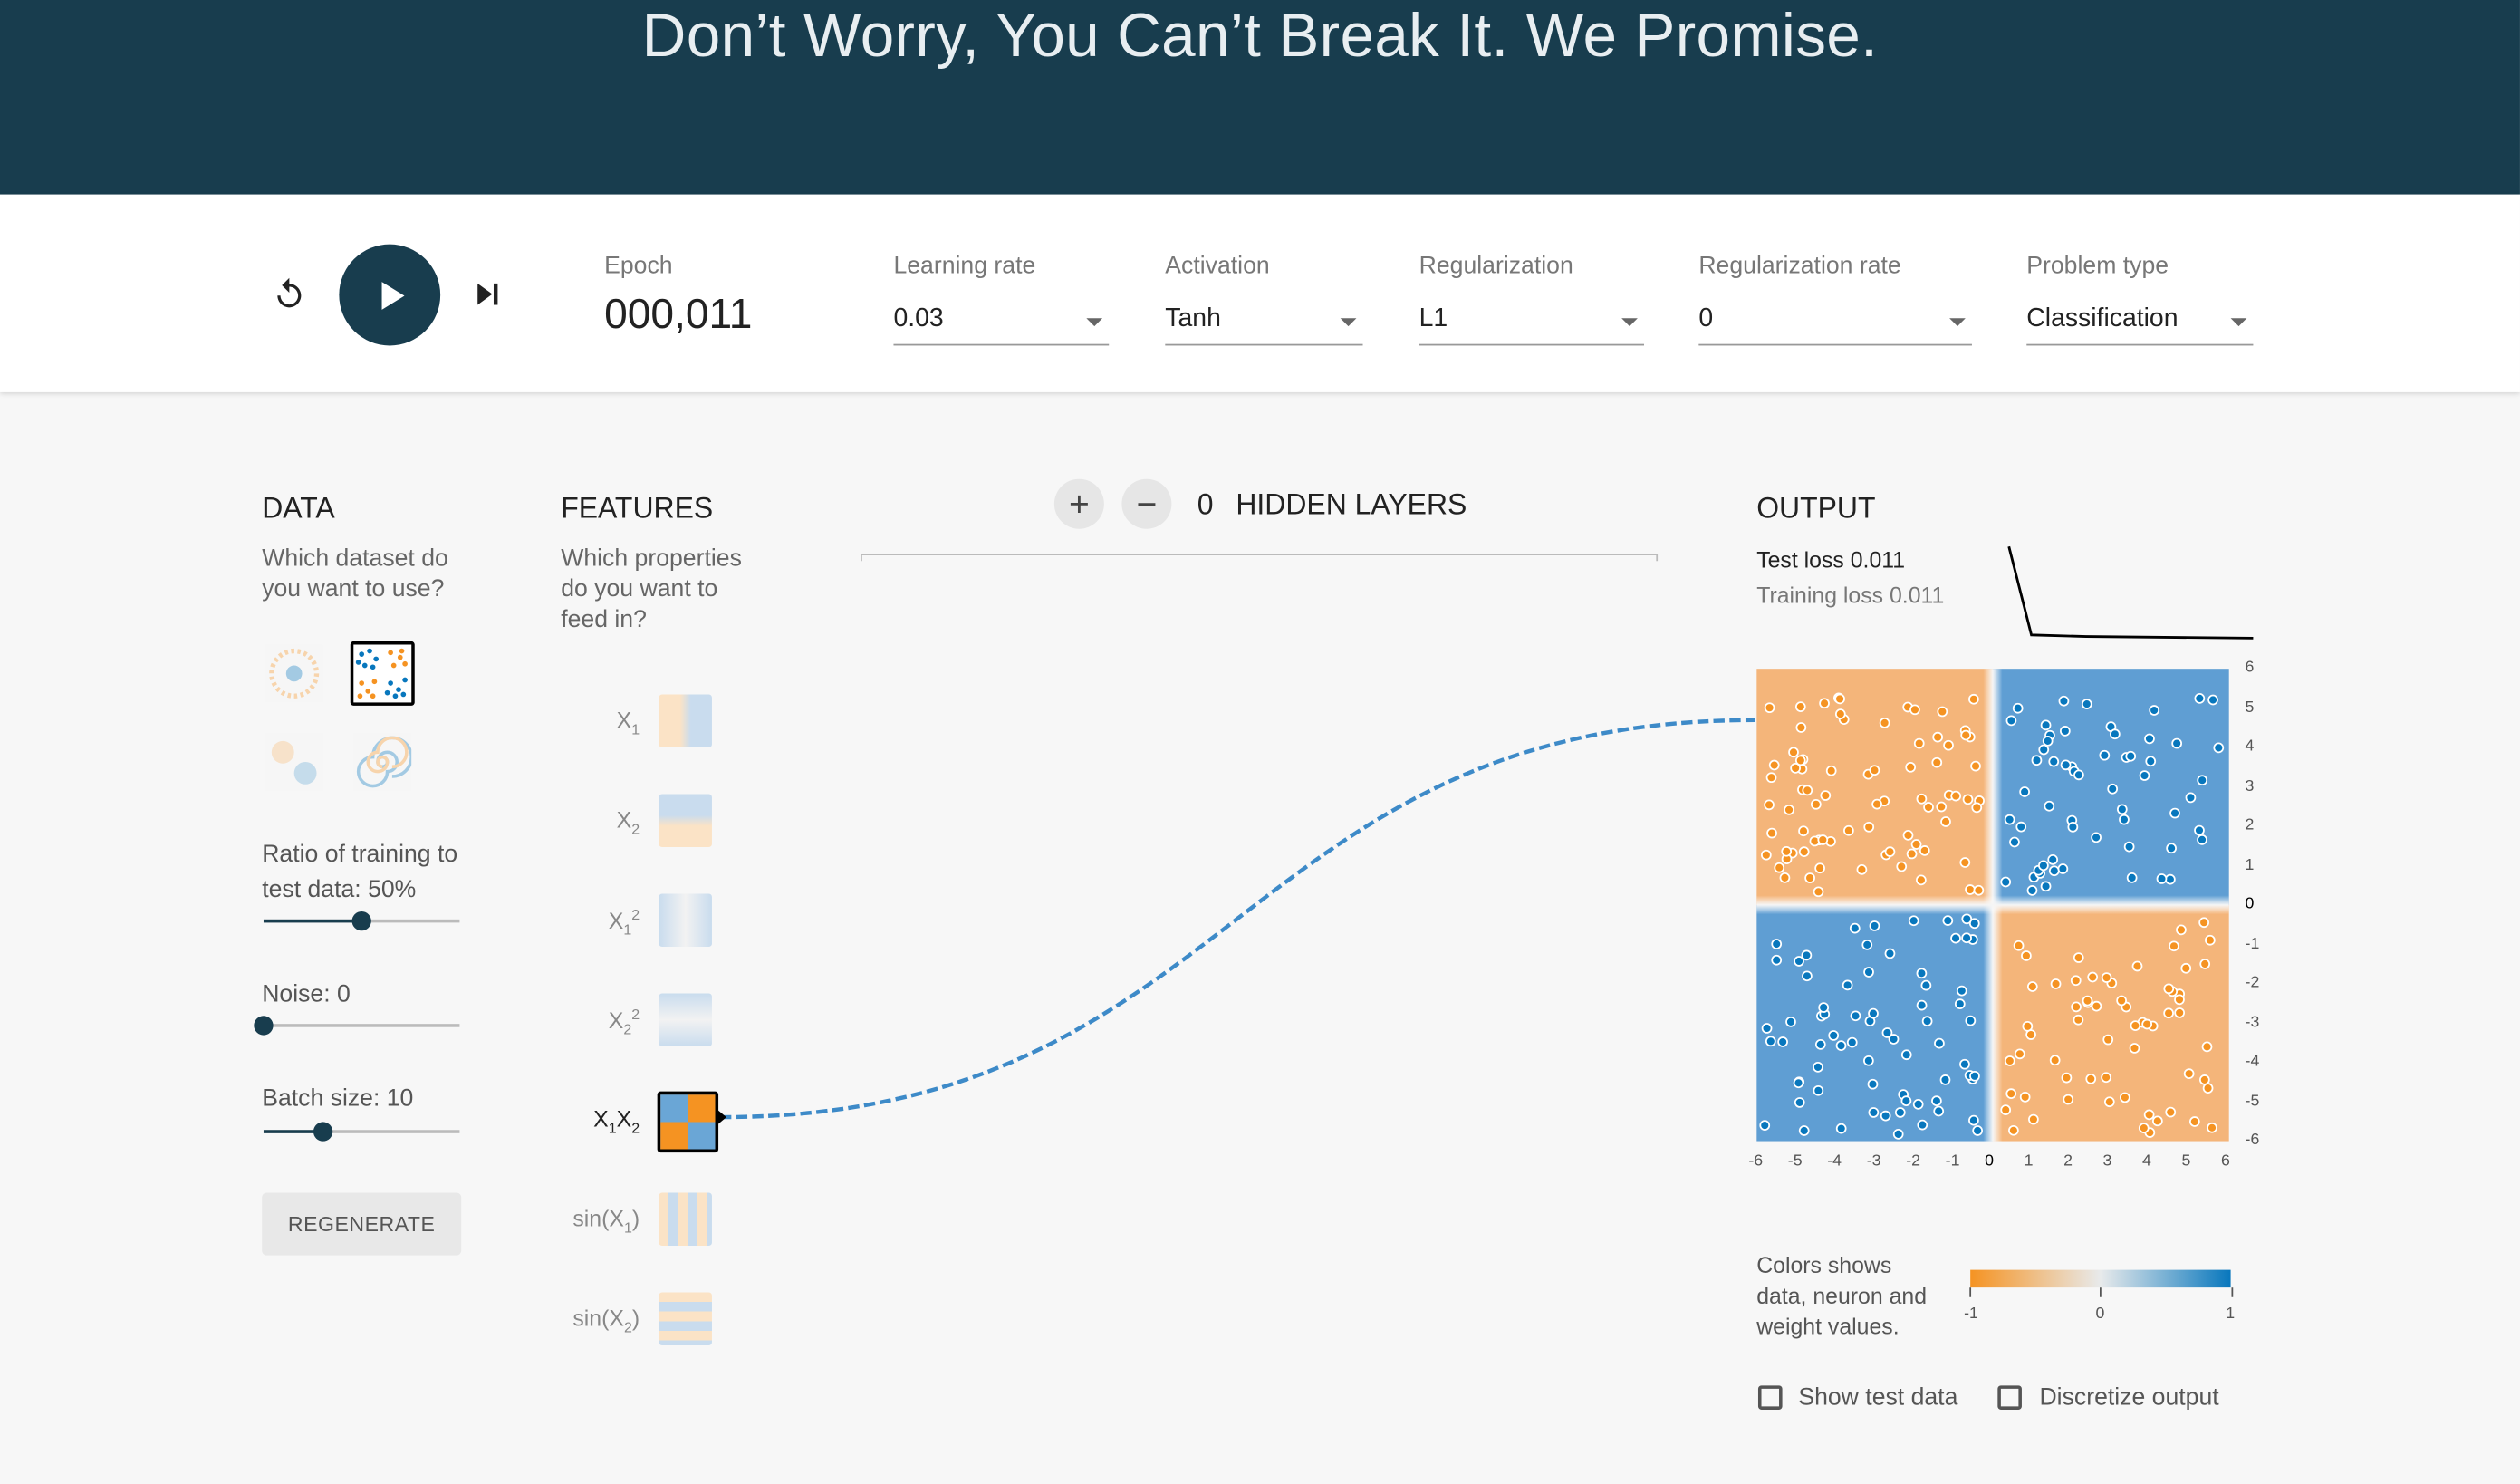 This screenshot has width=2520, height=1484. Describe the element at coordinates (1001, 325) in the screenshot. I see `learning-rate-select: 0.03` at that location.